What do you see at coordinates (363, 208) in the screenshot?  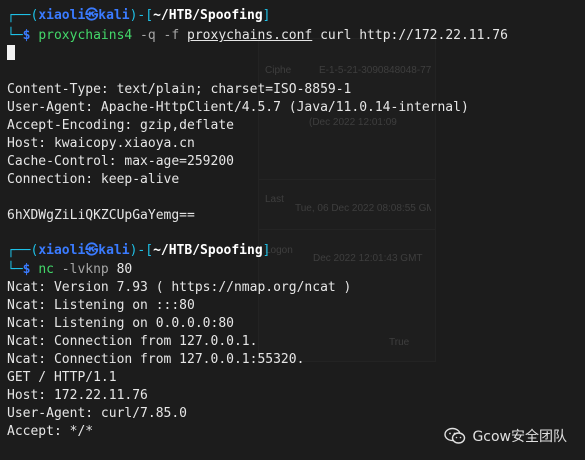 I see `background-panel-row: Tue, 06 Dec 2022 08:08:55 GMT` at bounding box center [363, 208].